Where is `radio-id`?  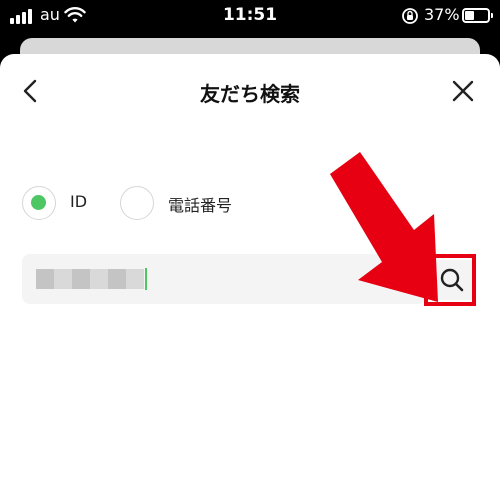
radio-id is located at coordinates (39, 203).